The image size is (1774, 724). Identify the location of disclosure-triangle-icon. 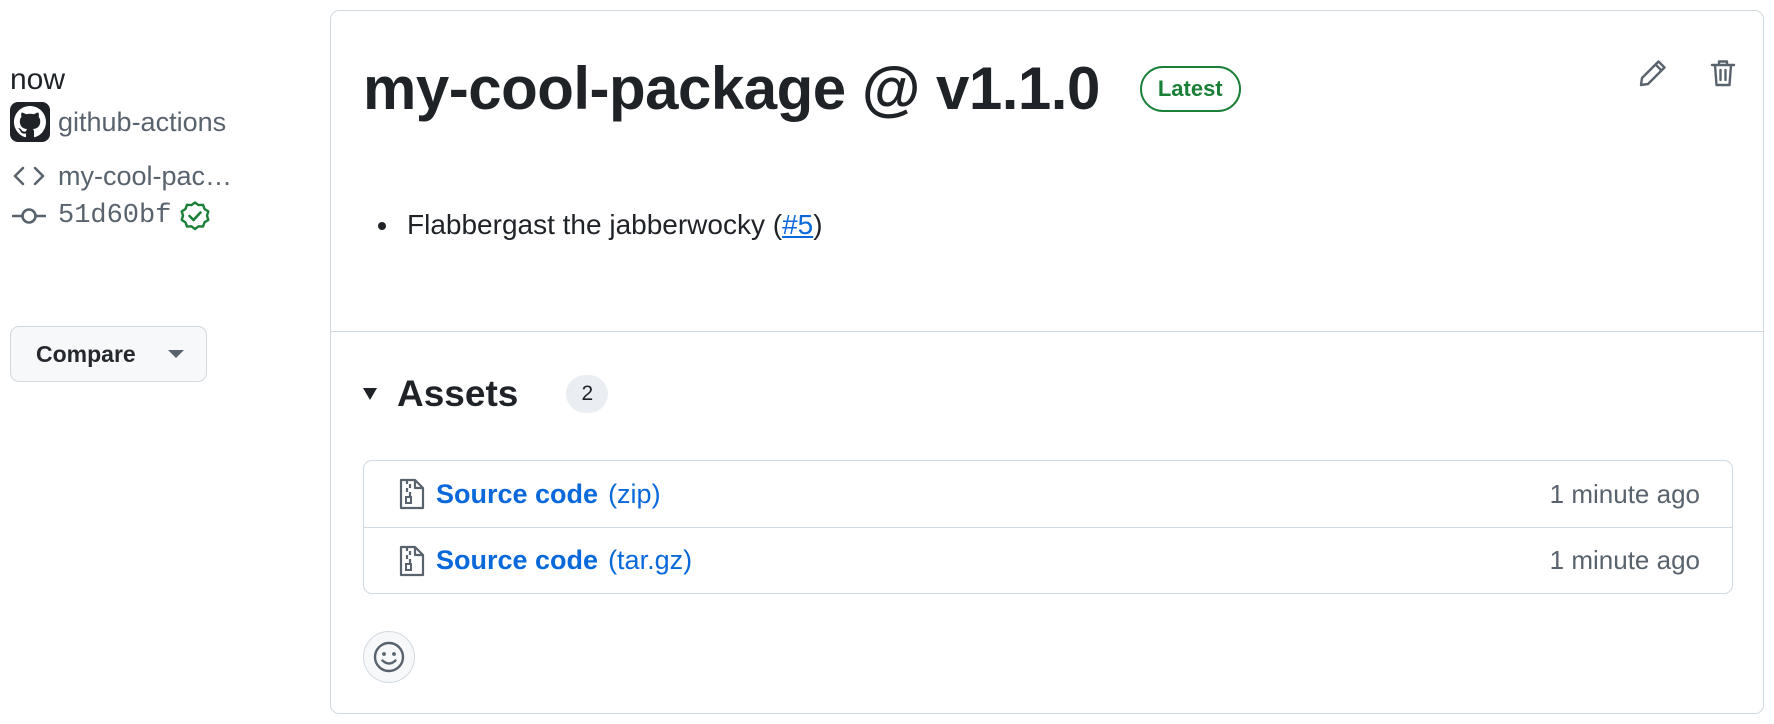
(370, 394).